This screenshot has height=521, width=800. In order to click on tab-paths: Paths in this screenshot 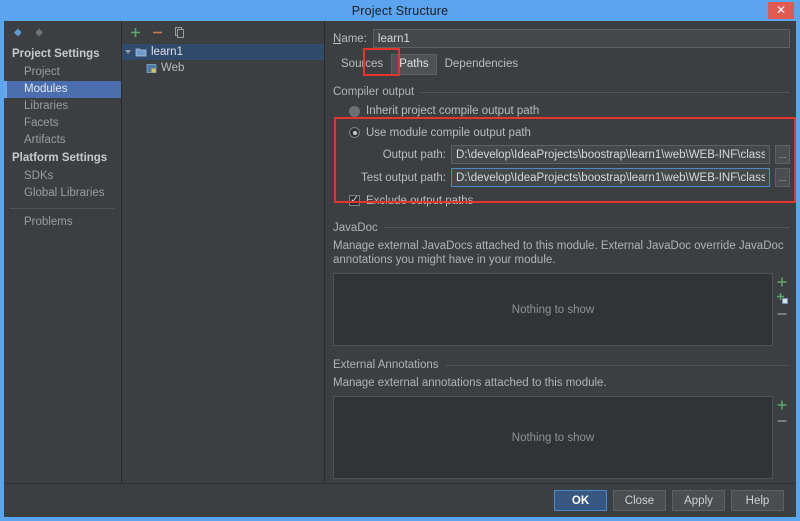, I will do `click(414, 64)`.